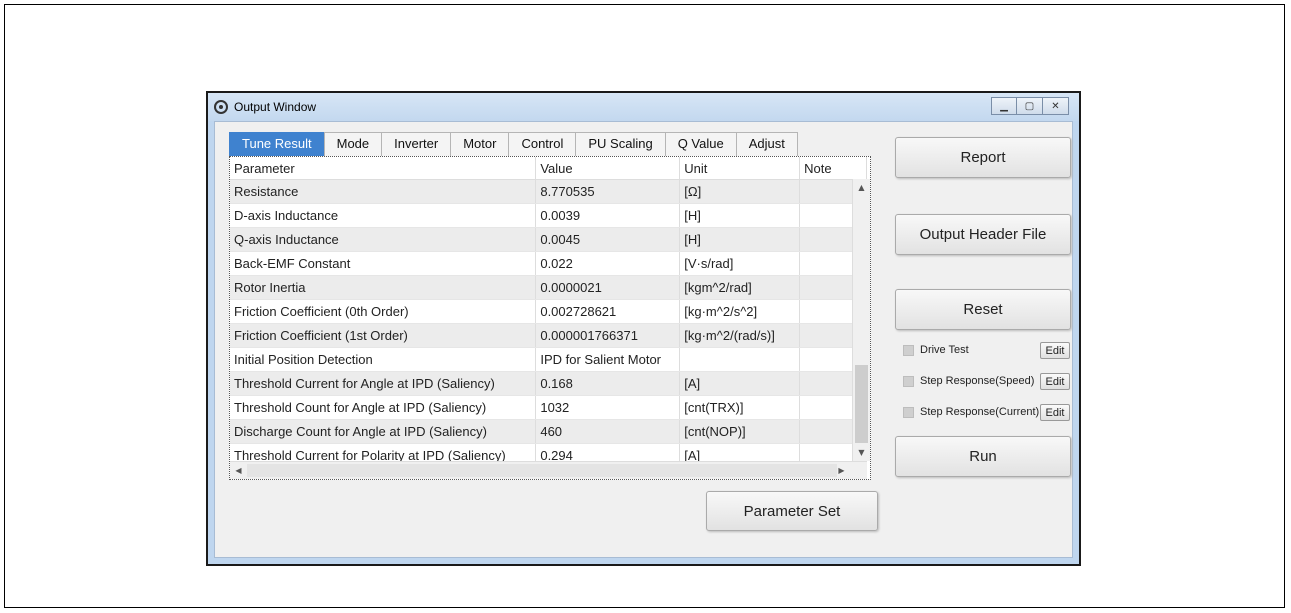  I want to click on parameter-cell: D-axis Inductance, so click(383, 215).